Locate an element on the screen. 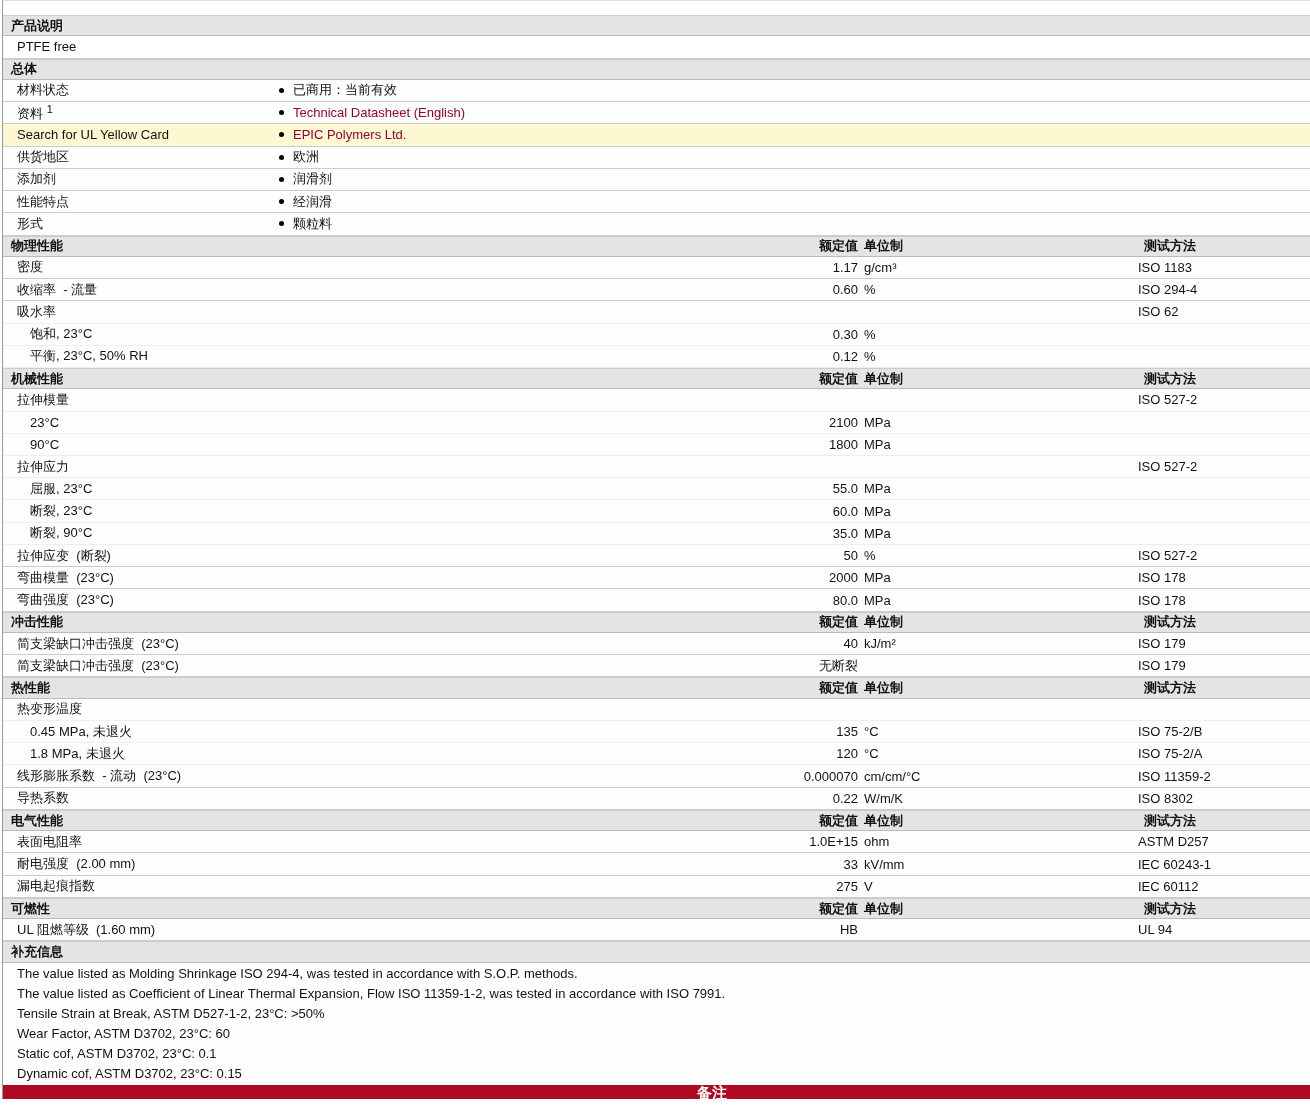 Image resolution: width=1310 pixels, height=1113 pixels. note-text: The value listed as Molding Shrinkage ISO 294-4, was tested in accordance with S.O.P. methods. is located at coordinates (297, 973).